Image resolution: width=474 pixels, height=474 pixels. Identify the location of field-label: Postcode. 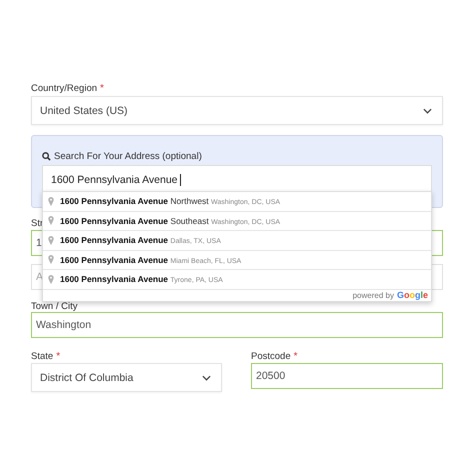
(271, 356).